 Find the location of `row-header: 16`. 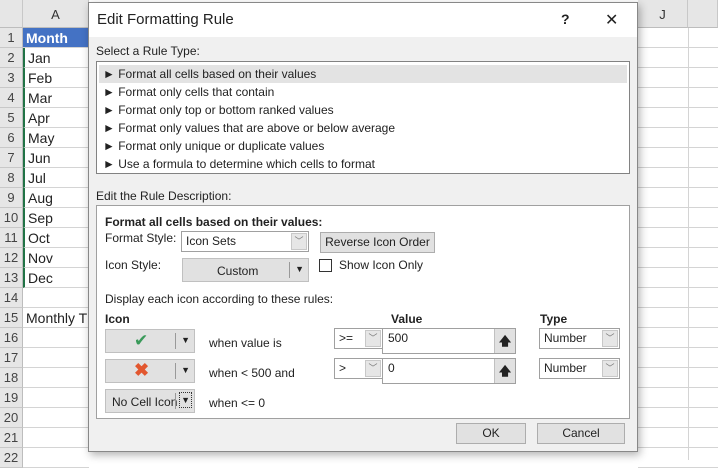

row-header: 16 is located at coordinates (11, 338).